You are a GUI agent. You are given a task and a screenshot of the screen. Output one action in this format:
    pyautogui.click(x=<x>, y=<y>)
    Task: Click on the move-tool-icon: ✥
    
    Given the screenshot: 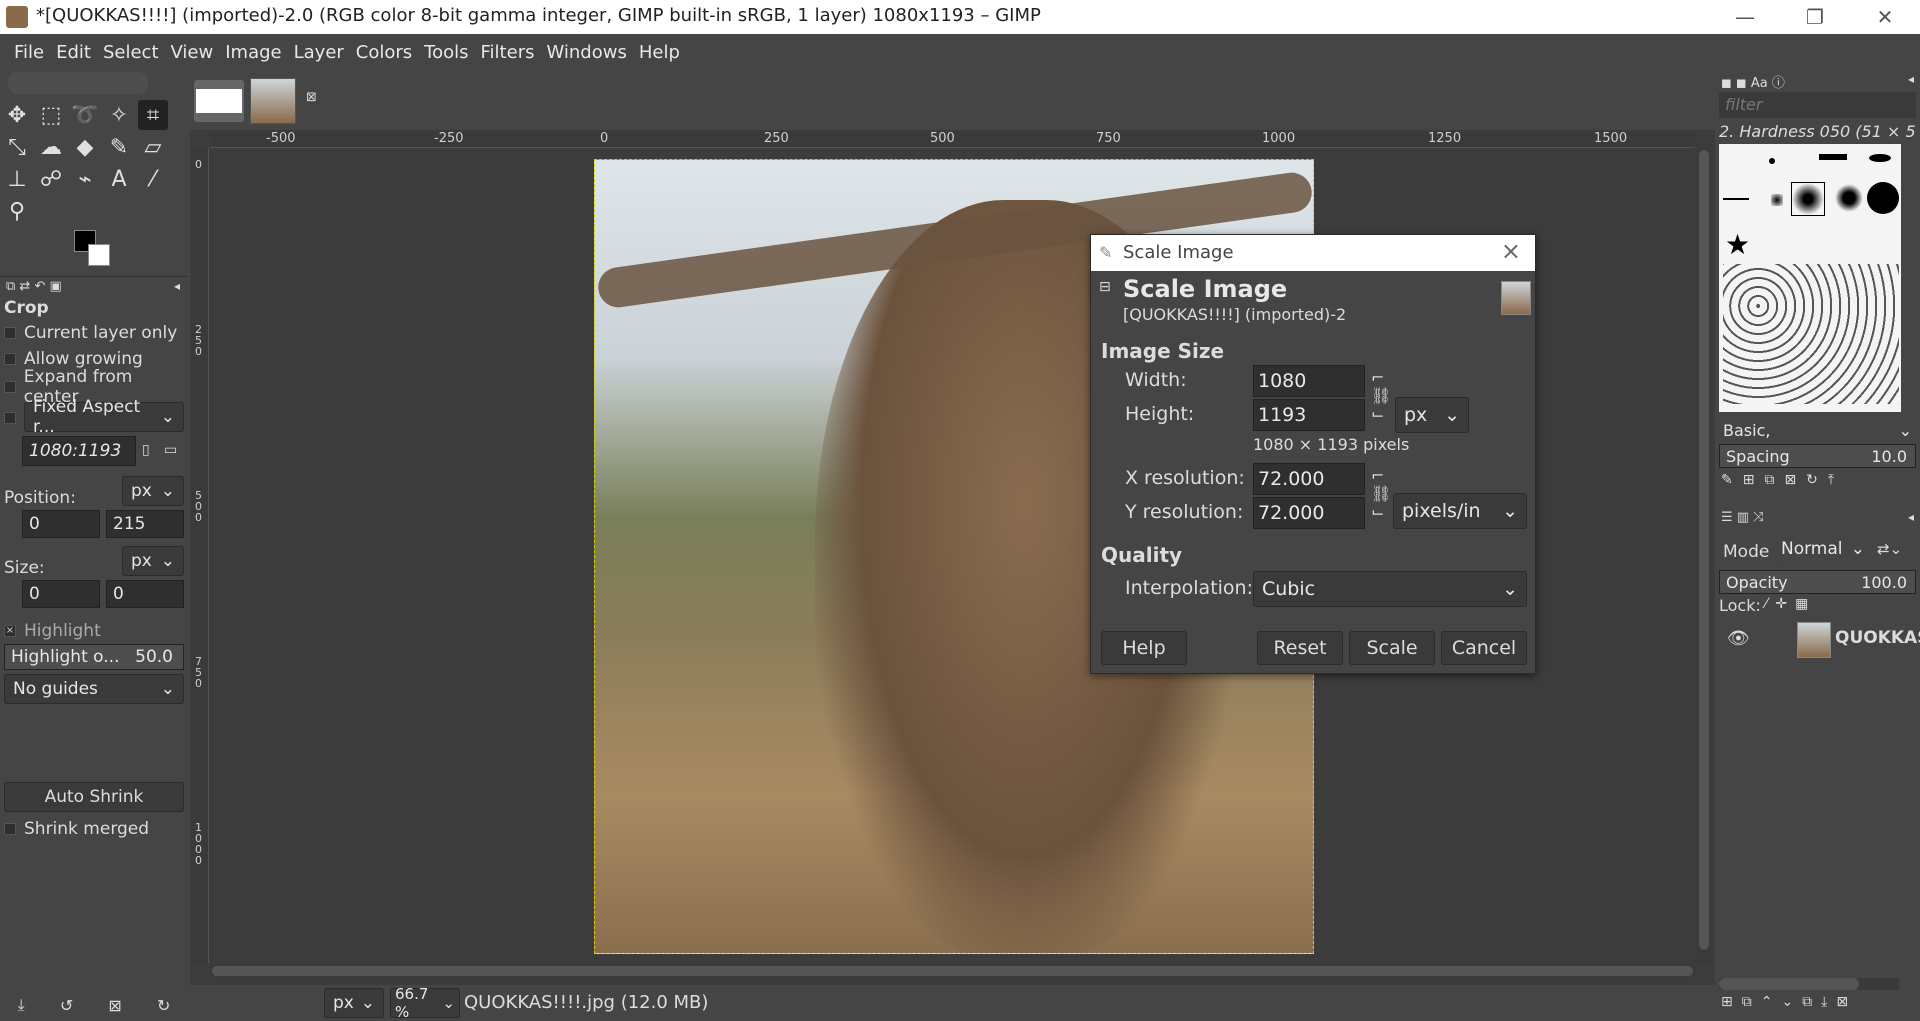 What is the action you would take?
    pyautogui.click(x=17, y=115)
    